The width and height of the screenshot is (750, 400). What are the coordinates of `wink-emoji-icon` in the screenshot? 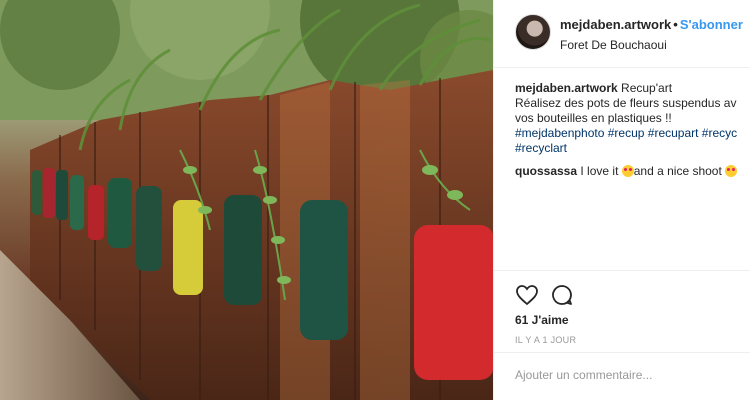 It's located at (731, 171).